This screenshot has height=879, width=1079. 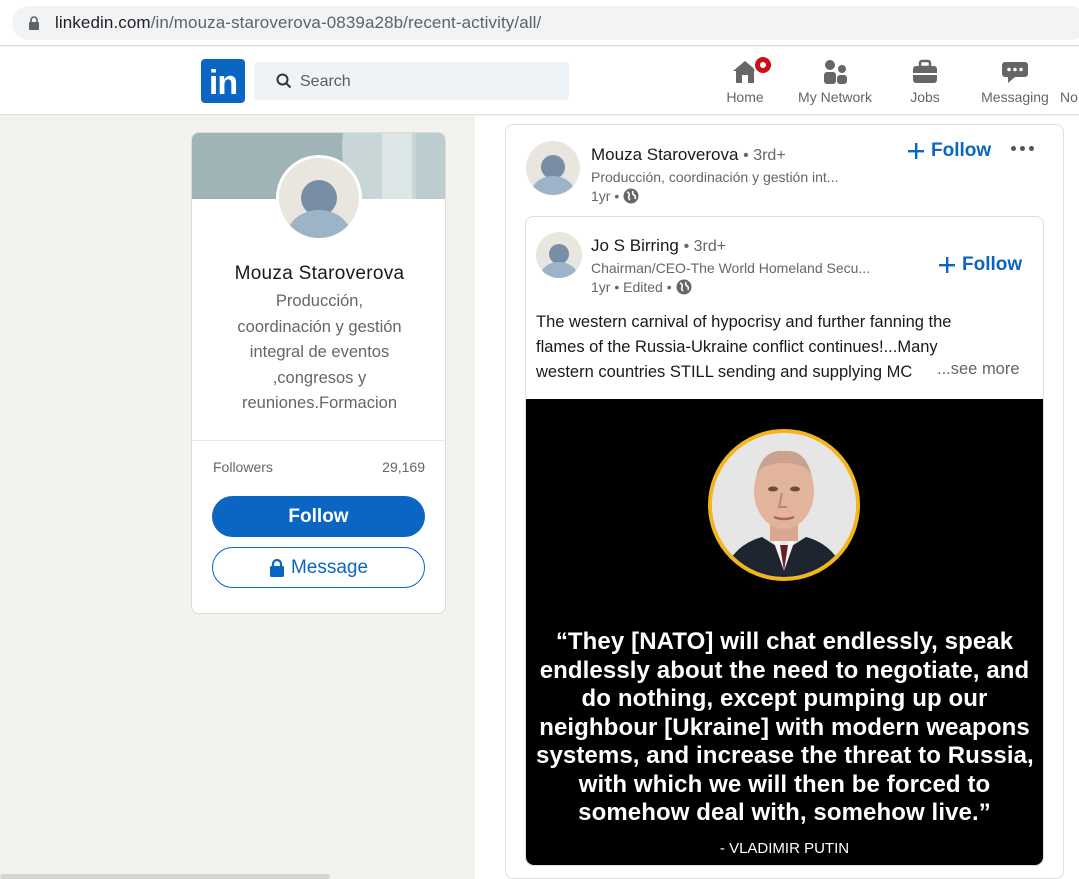 I want to click on bell-icon, so click(x=1060, y=72).